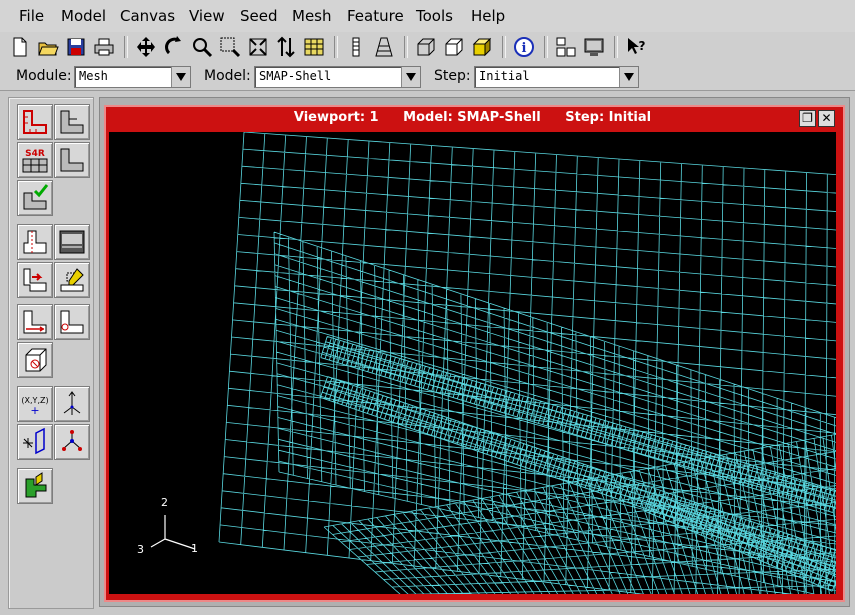  What do you see at coordinates (83, 16) in the screenshot?
I see `menu-model: Model` at bounding box center [83, 16].